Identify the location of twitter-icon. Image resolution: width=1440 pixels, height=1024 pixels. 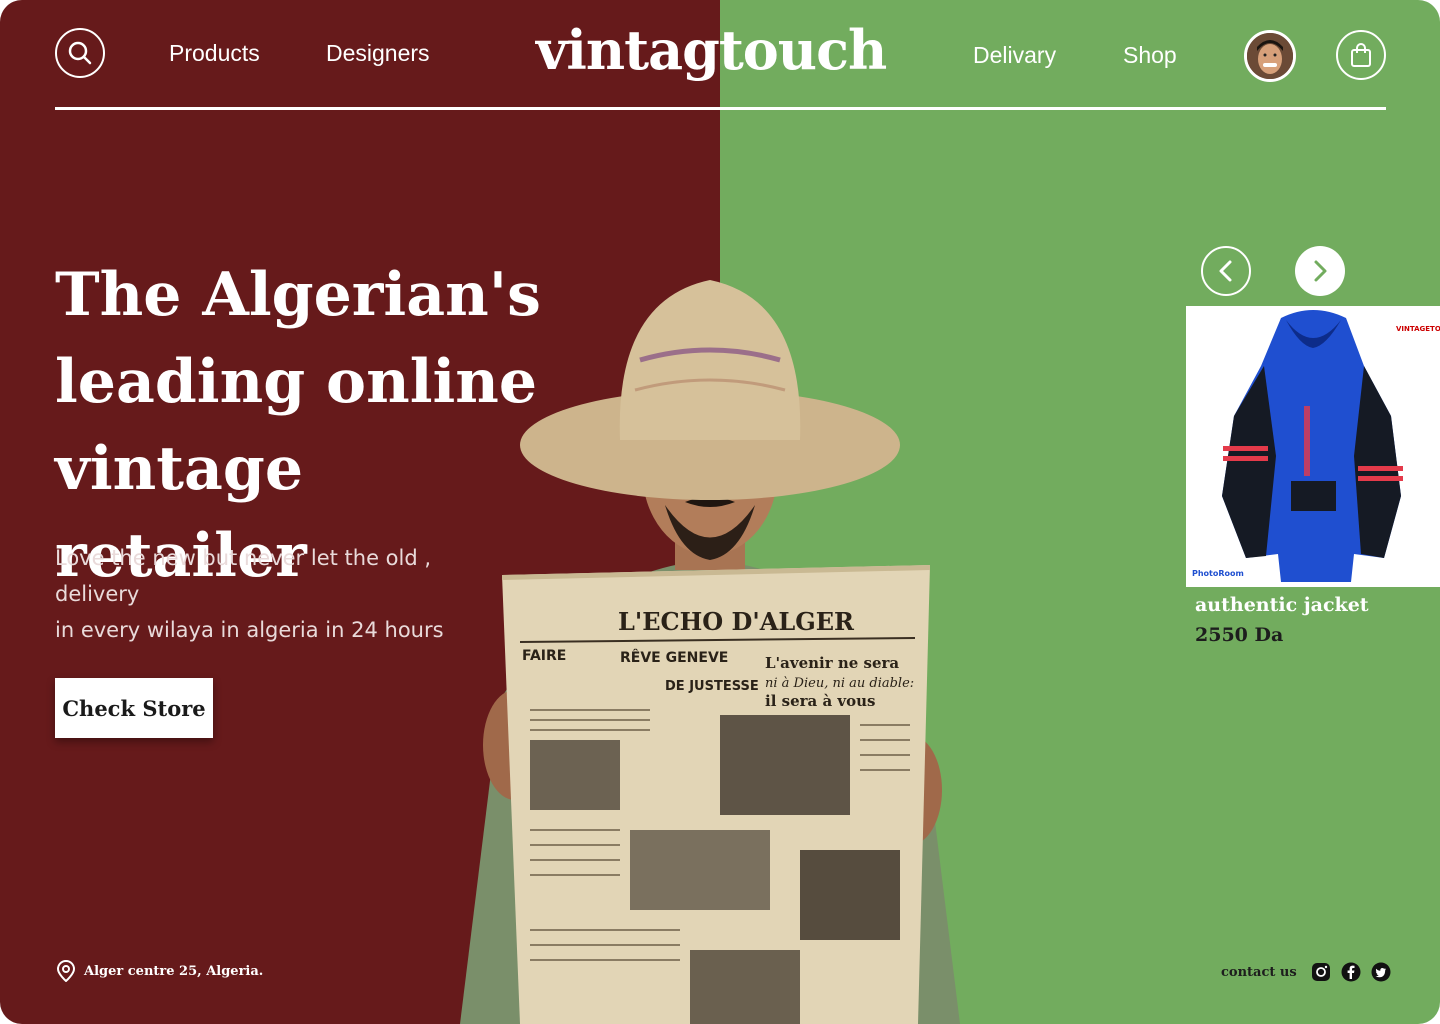
(1381, 972).